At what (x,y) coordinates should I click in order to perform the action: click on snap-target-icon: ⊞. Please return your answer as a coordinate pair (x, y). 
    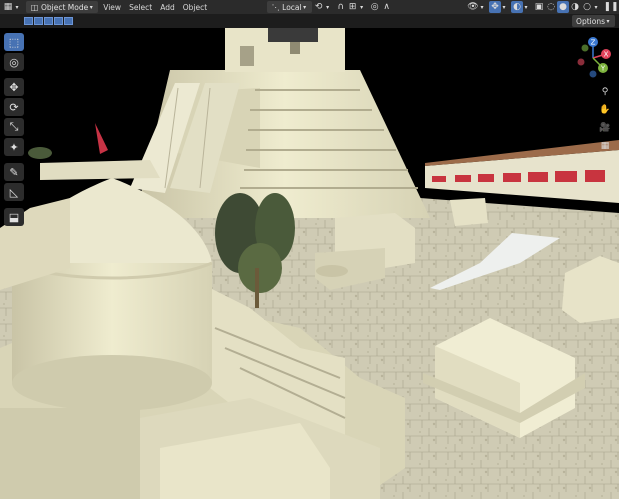
    Looking at the image, I should click on (353, 7).